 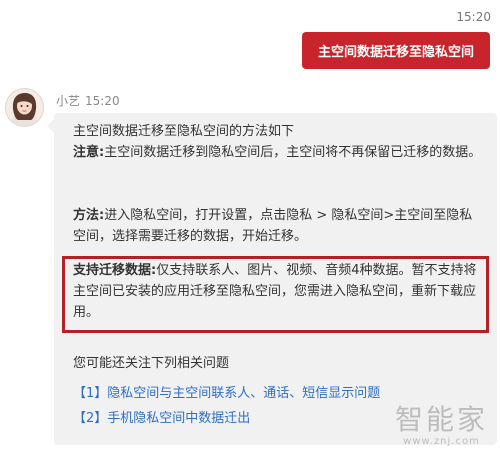 What do you see at coordinates (115, 270) in the screenshot?
I see `support-label: 支持迁移数据:` at bounding box center [115, 270].